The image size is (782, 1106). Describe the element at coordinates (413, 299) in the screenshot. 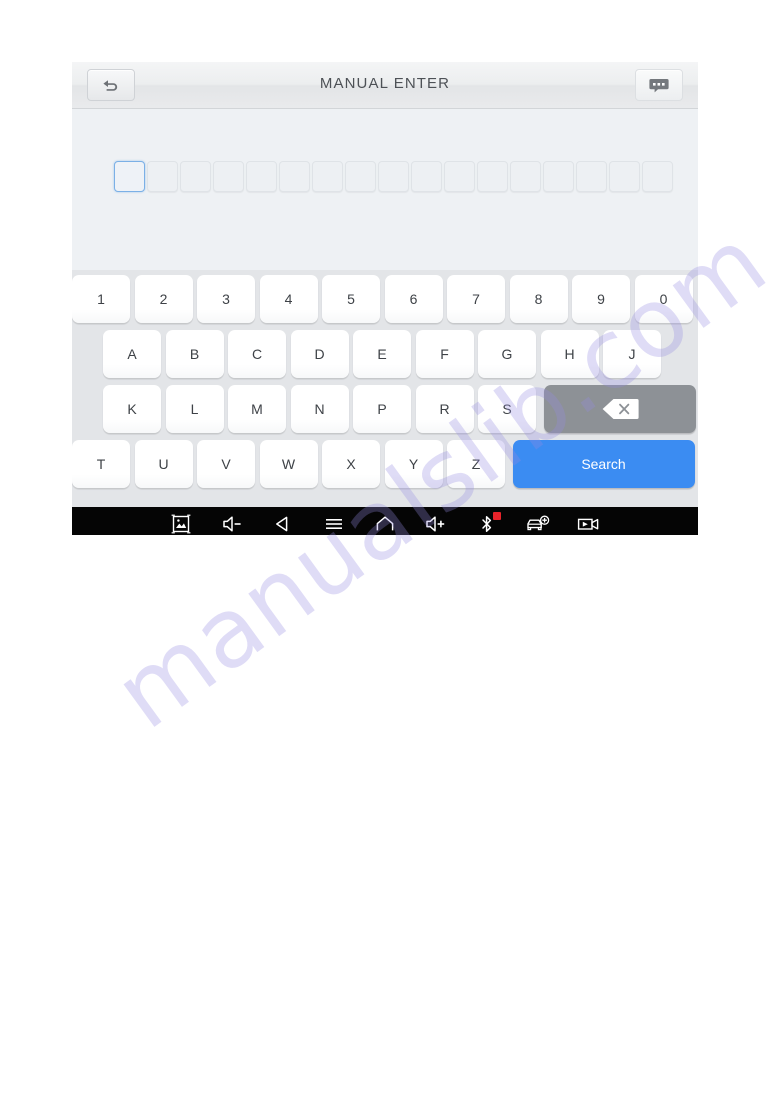

I see `key-6: 6` at that location.